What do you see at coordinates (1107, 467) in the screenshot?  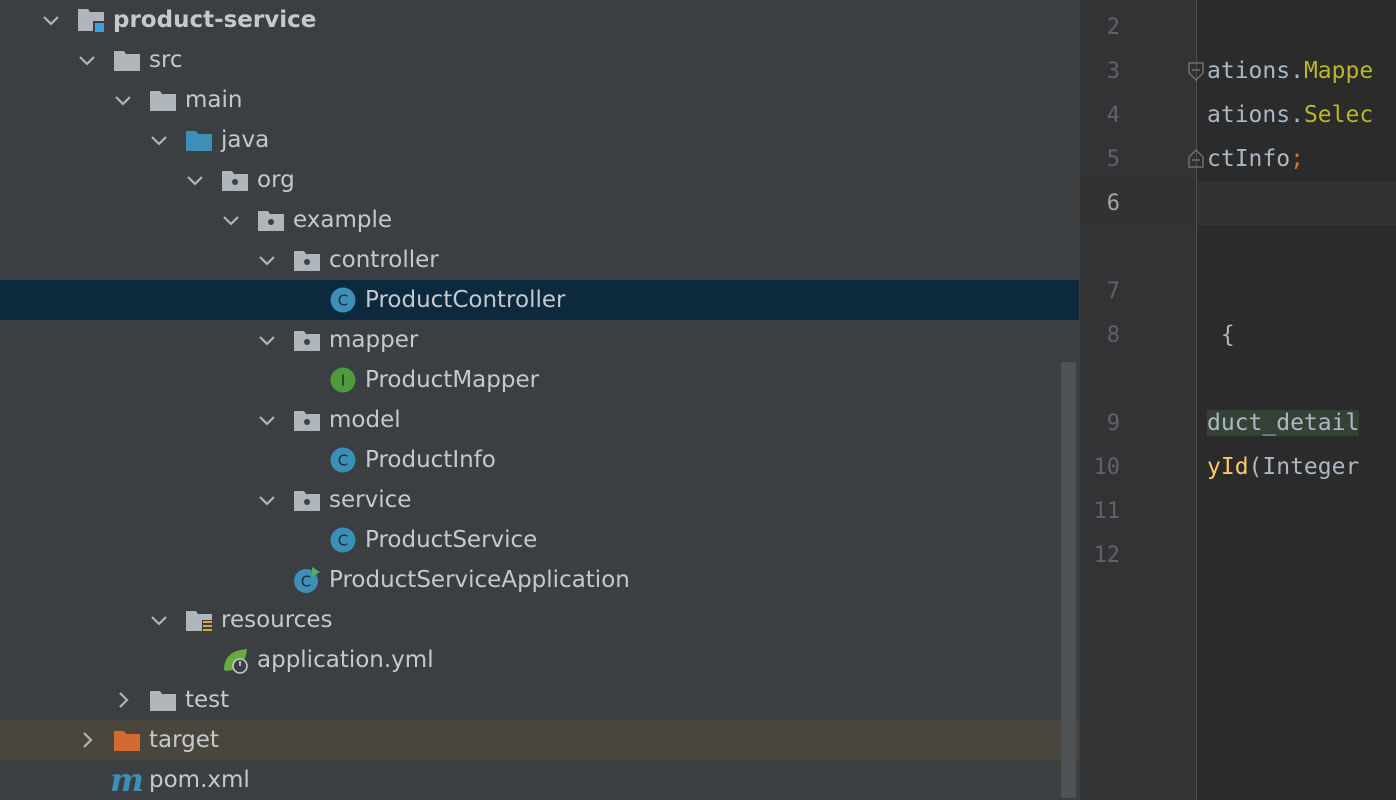 I see `line-number: 10` at bounding box center [1107, 467].